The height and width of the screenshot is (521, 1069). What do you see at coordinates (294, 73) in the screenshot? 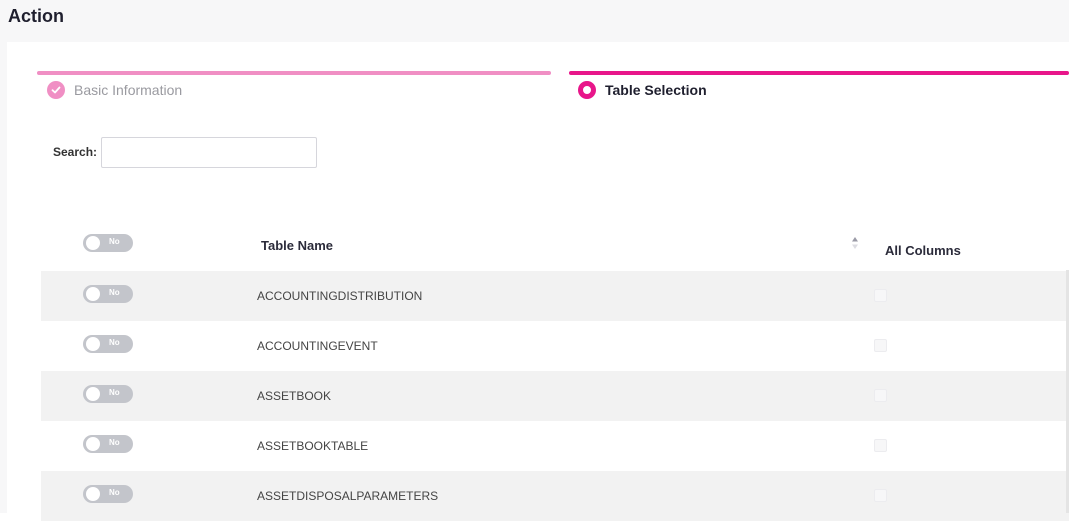
I see `step-progress-bar-basic-information` at bounding box center [294, 73].